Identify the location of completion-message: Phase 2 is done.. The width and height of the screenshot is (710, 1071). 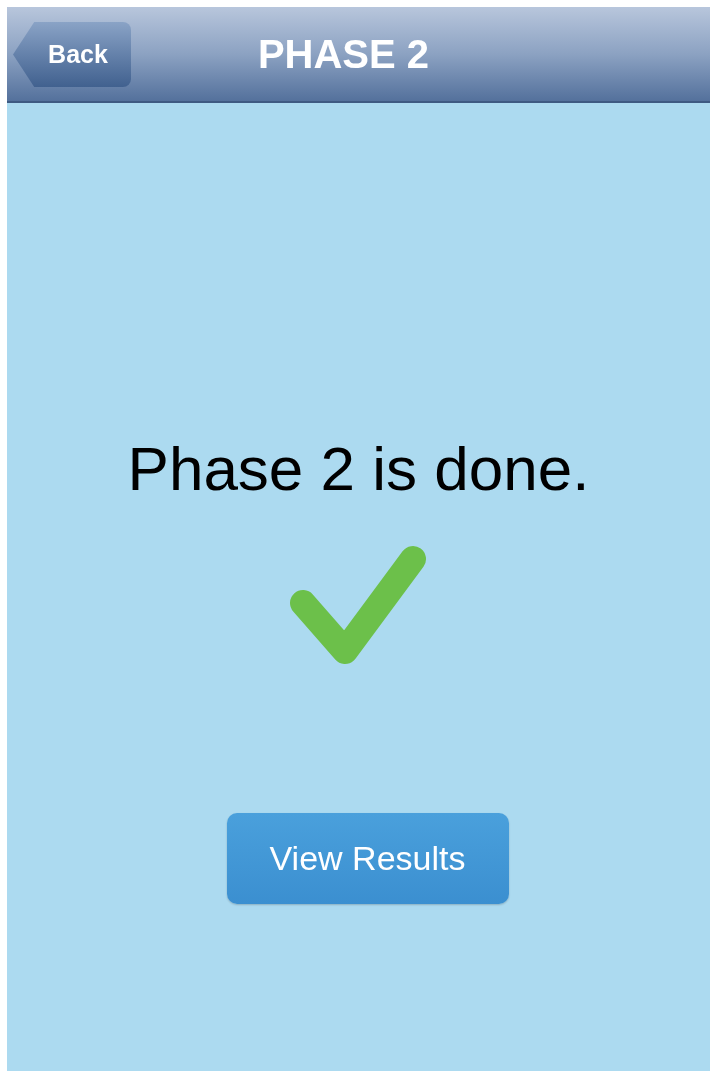
(358, 469).